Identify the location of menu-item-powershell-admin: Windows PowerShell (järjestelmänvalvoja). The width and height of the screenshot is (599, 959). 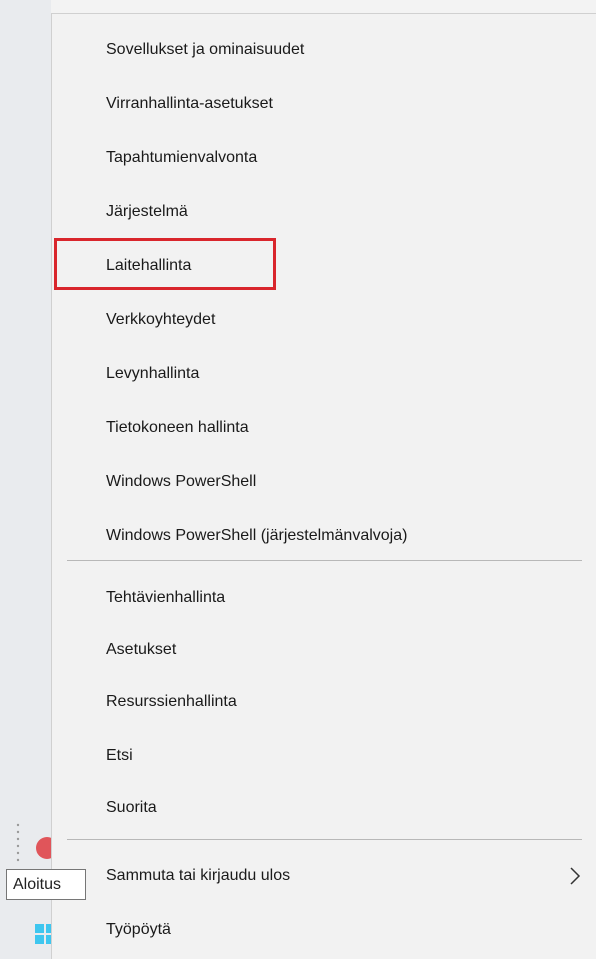
(323, 536).